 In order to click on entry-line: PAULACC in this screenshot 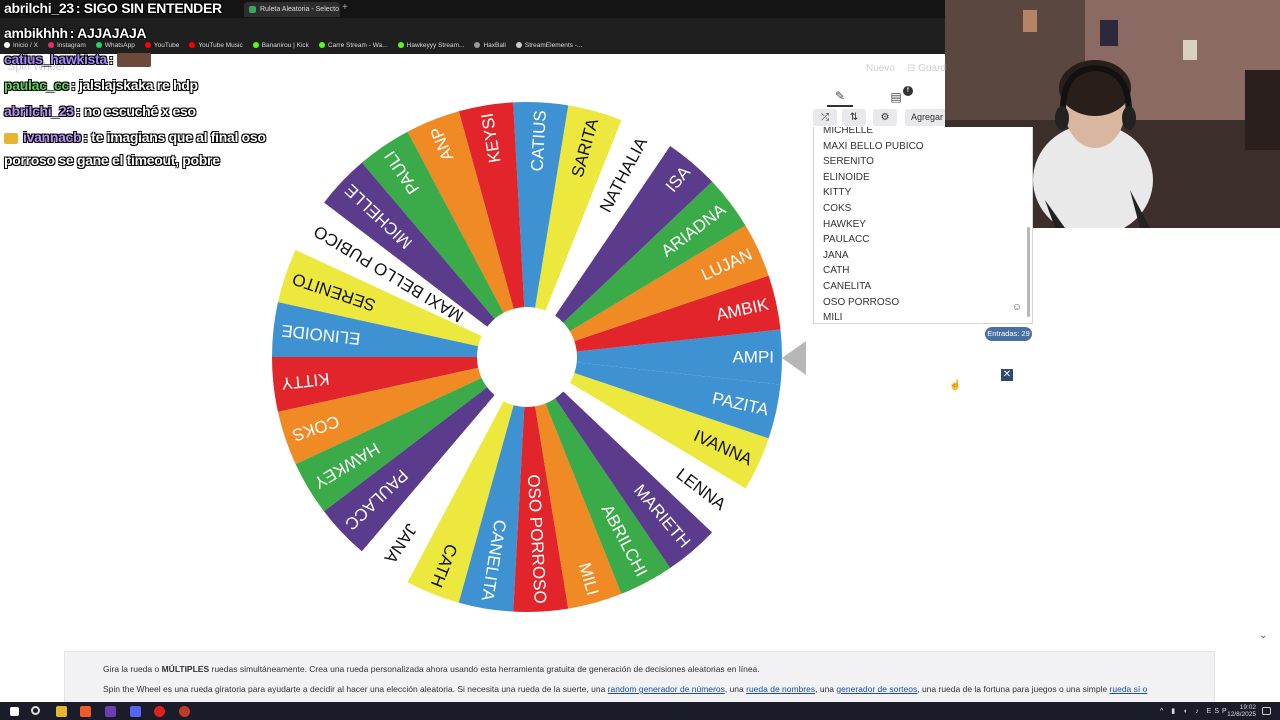, I will do `click(923, 240)`.